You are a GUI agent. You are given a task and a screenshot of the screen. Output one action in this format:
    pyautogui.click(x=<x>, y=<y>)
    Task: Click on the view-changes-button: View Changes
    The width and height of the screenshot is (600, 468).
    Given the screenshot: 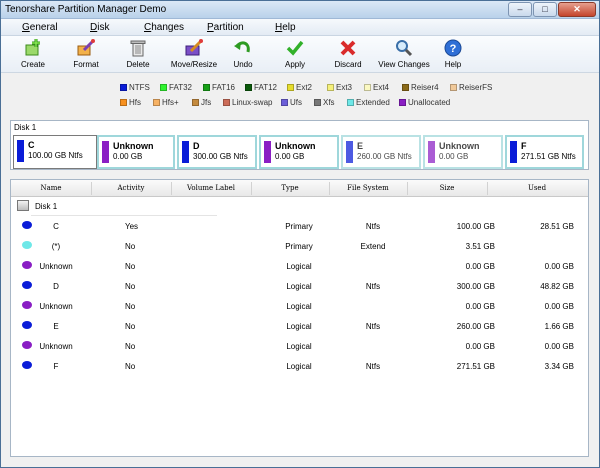 What is the action you would take?
    pyautogui.click(x=404, y=54)
    